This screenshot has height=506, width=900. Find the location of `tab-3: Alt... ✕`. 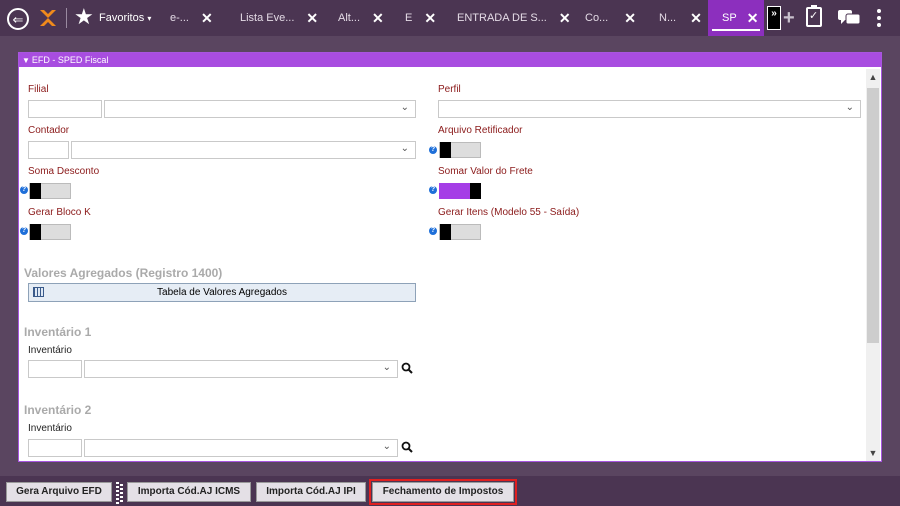

tab-3: Alt... ✕ is located at coordinates (361, 18).